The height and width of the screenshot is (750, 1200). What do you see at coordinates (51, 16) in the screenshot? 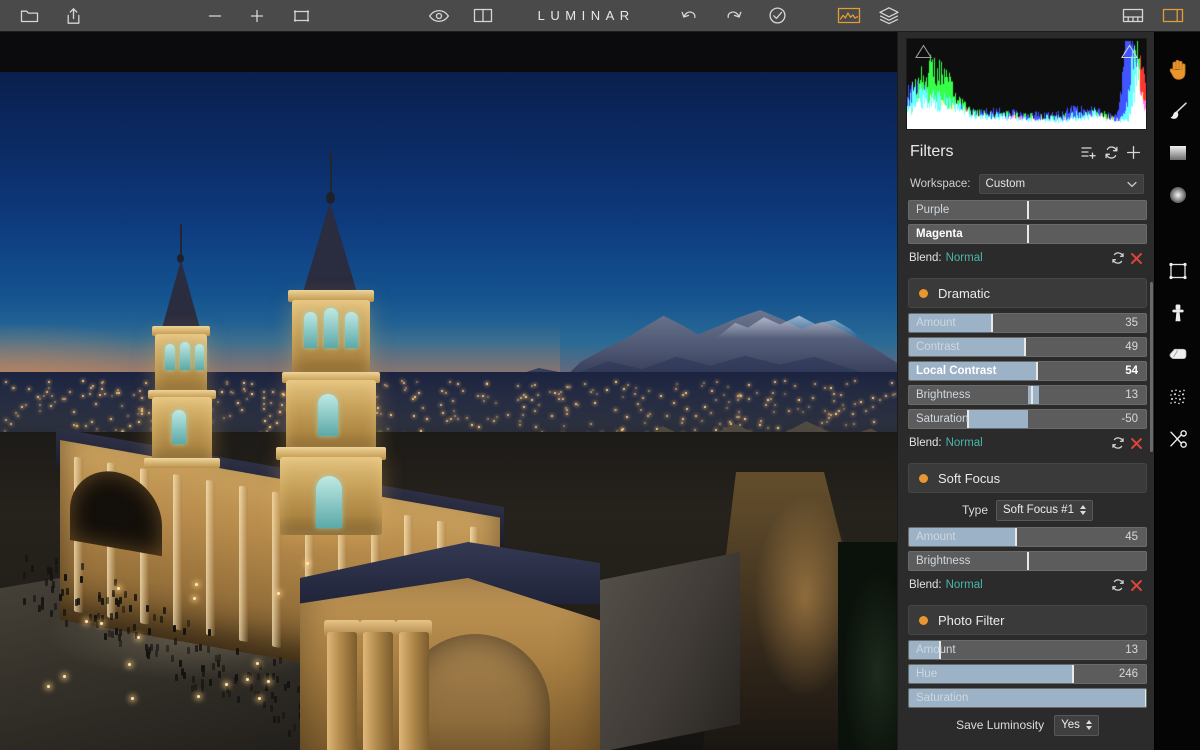
I see `file-tools-group` at bounding box center [51, 16].